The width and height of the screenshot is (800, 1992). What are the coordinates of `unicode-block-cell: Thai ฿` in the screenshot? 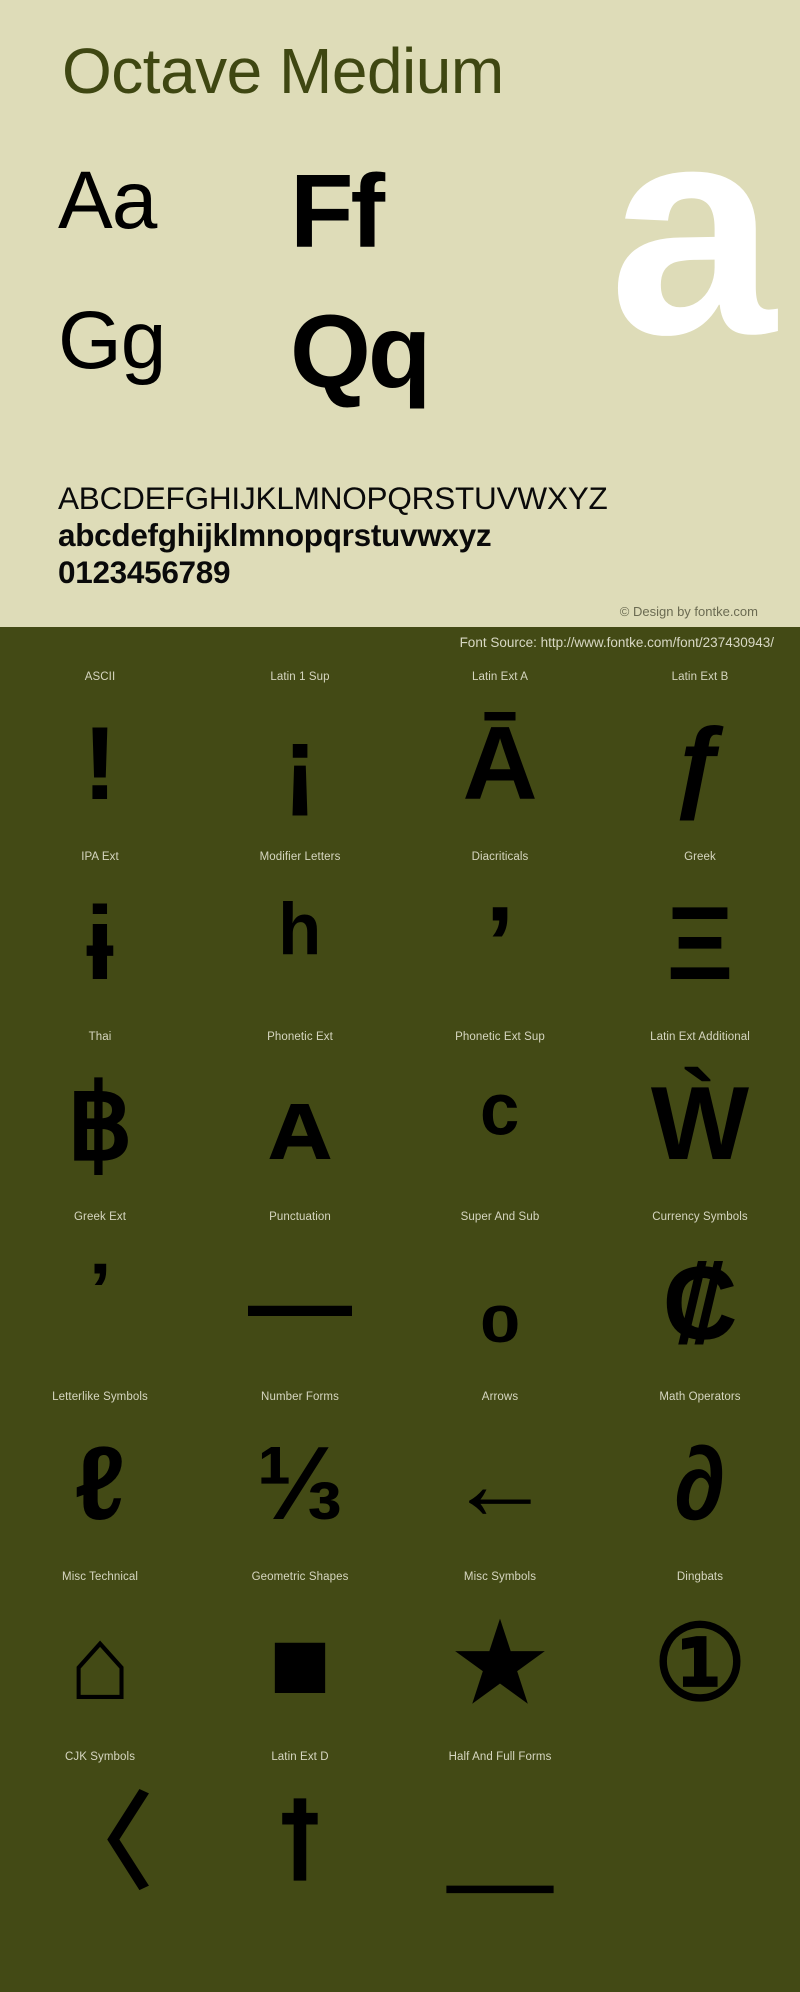 It's located at (100, 1113).